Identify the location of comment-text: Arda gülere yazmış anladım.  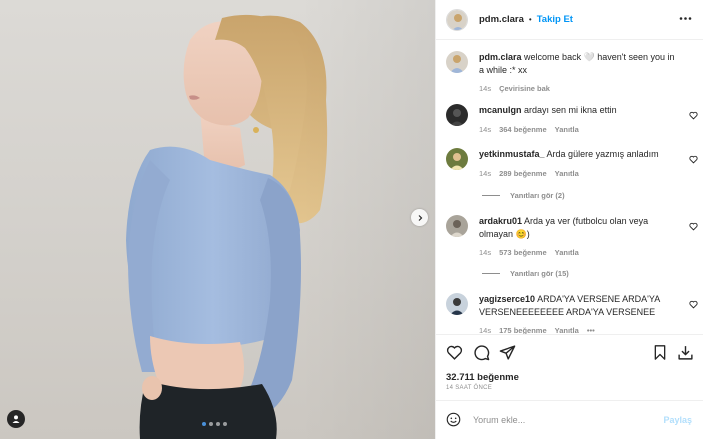
(602, 154).